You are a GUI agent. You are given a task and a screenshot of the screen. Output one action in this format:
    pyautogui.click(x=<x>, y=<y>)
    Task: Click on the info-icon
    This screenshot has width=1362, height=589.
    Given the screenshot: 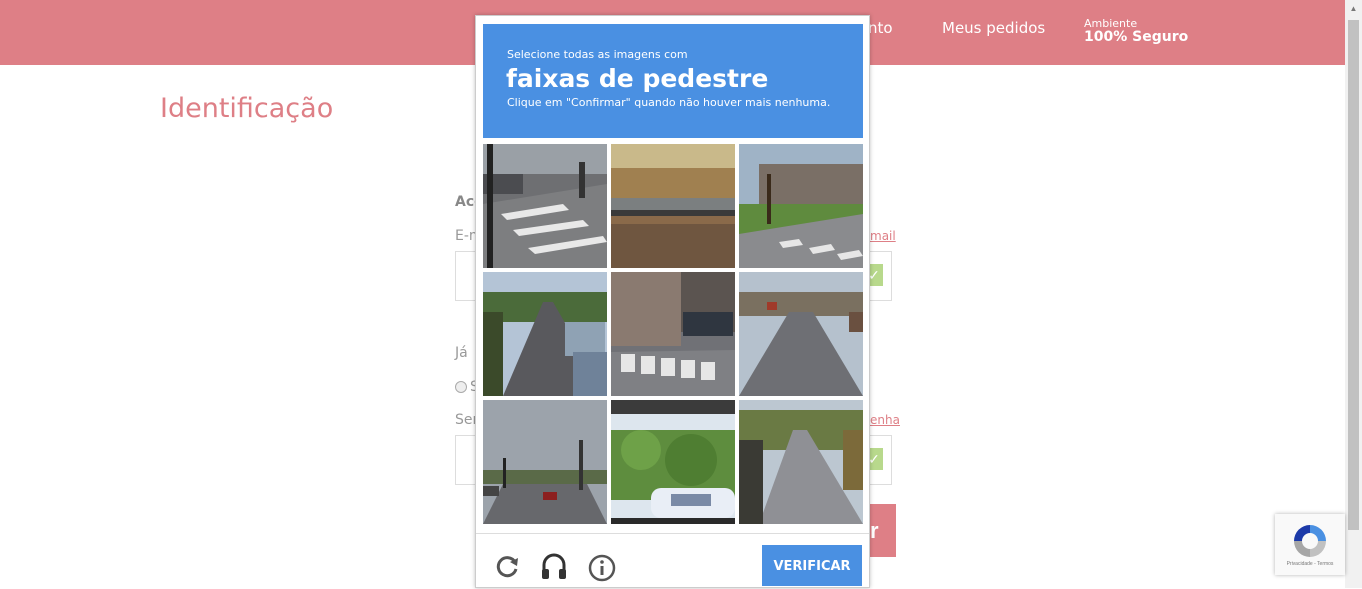 What is the action you would take?
    pyautogui.click(x=602, y=570)
    